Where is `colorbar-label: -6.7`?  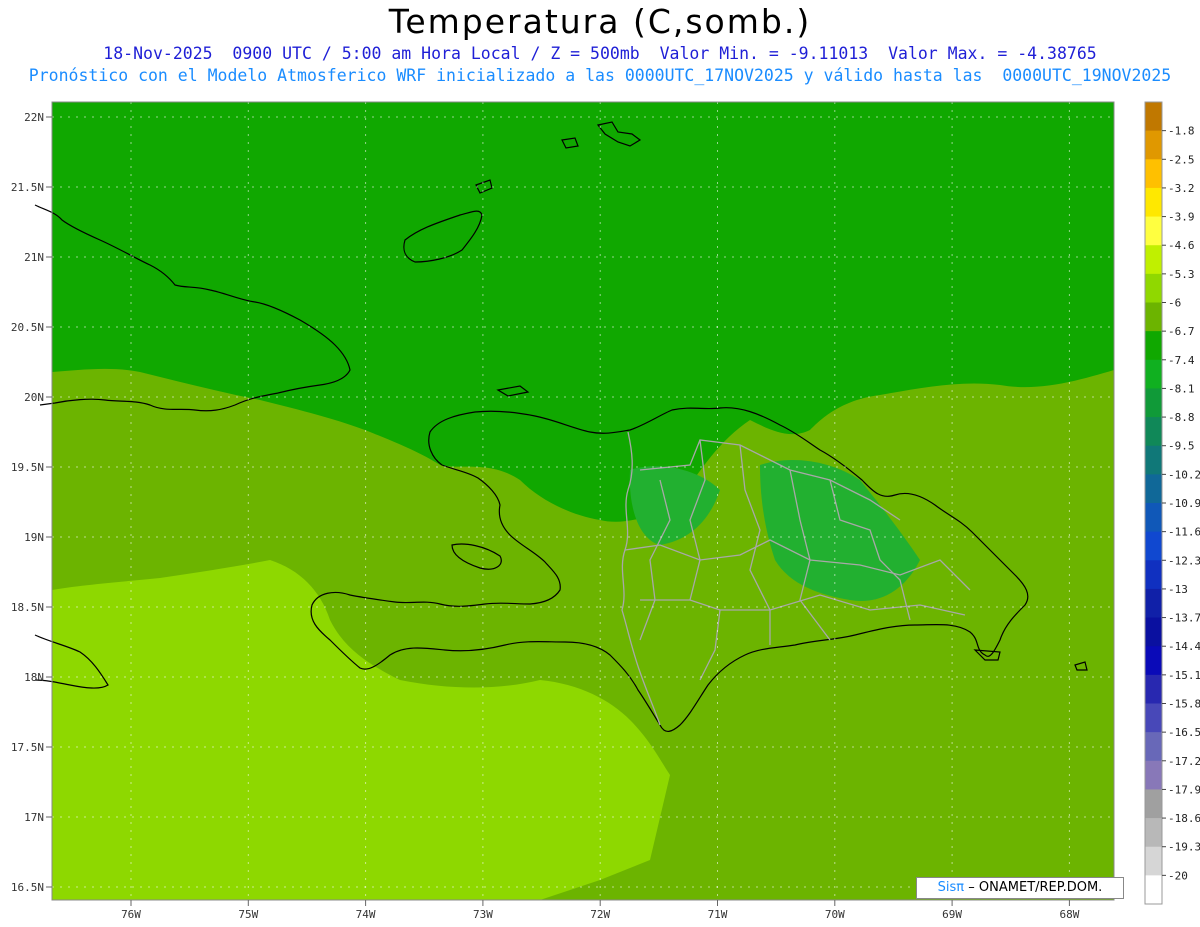
colorbar-label: -6.7 is located at coordinates (1181, 331).